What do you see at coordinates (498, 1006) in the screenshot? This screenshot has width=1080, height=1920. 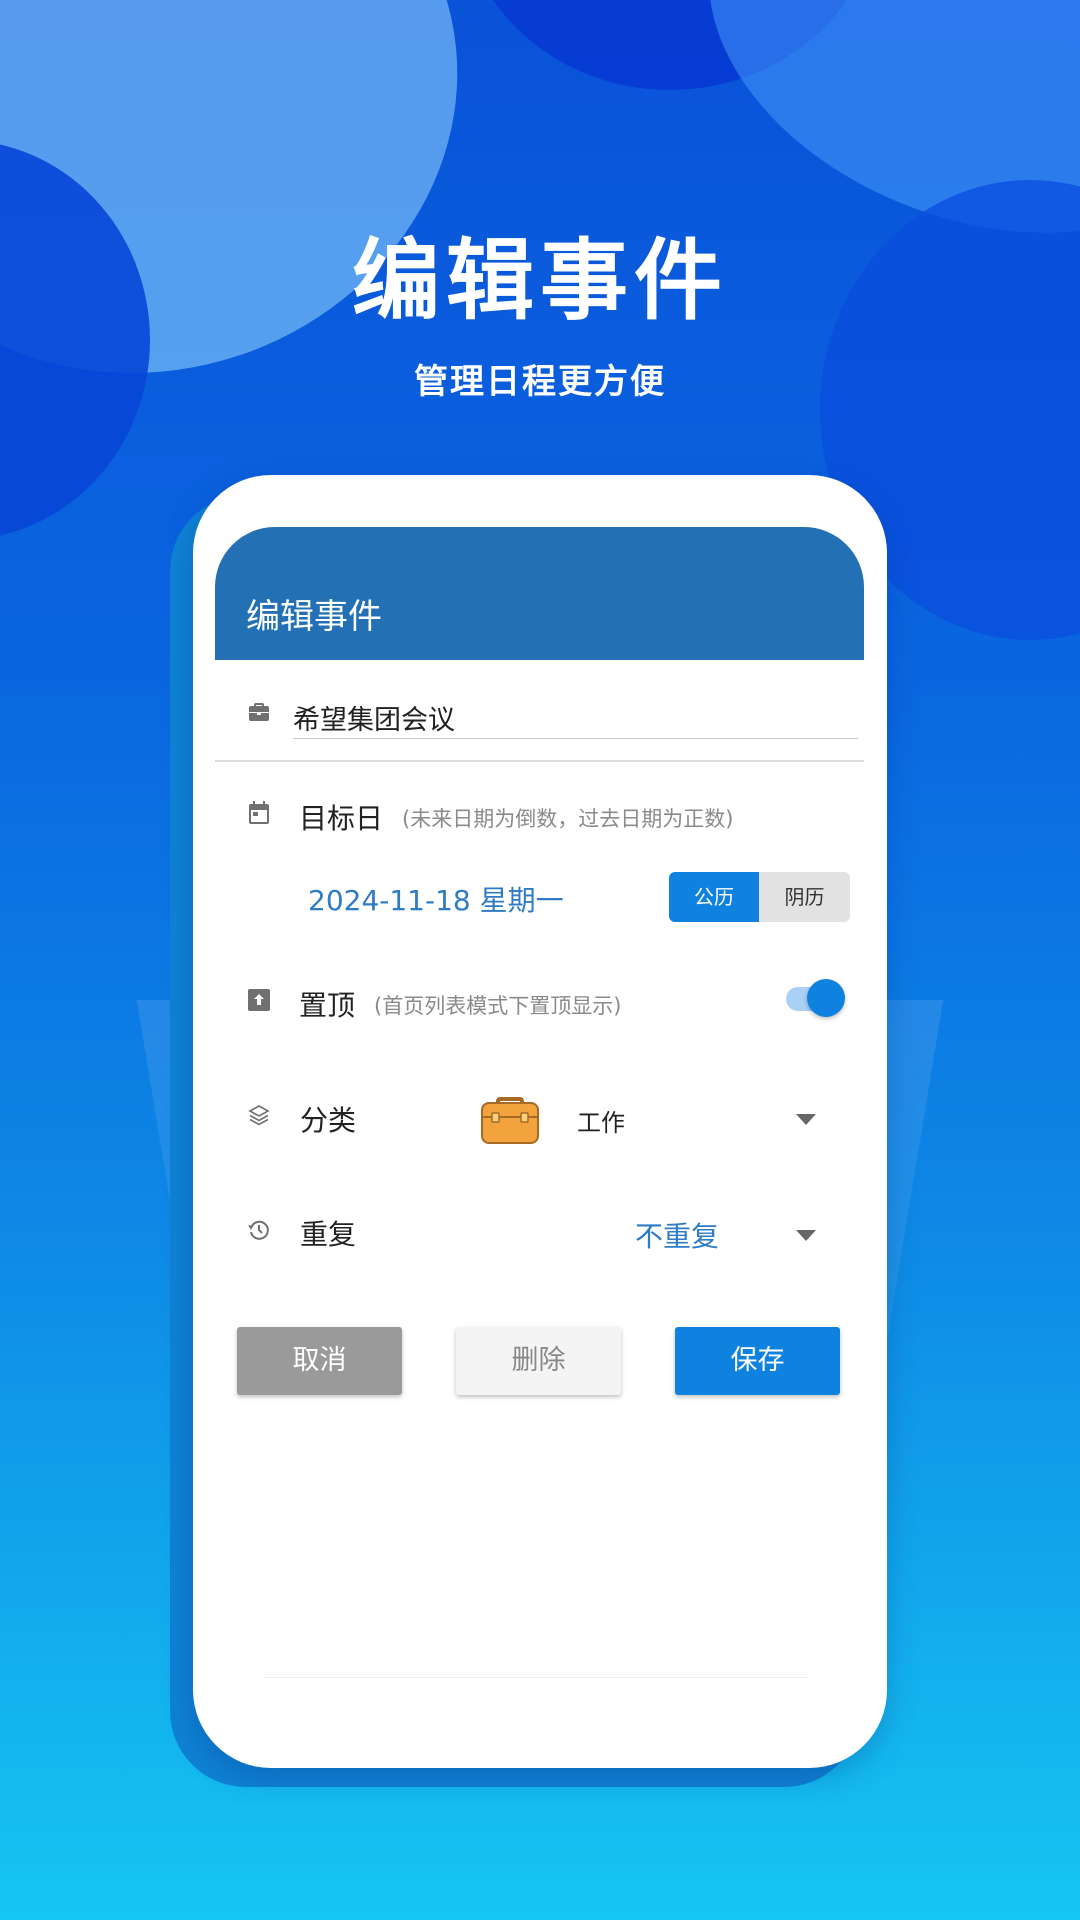 I see `pin-hint: (首页列表模式下置顶显示)` at bounding box center [498, 1006].